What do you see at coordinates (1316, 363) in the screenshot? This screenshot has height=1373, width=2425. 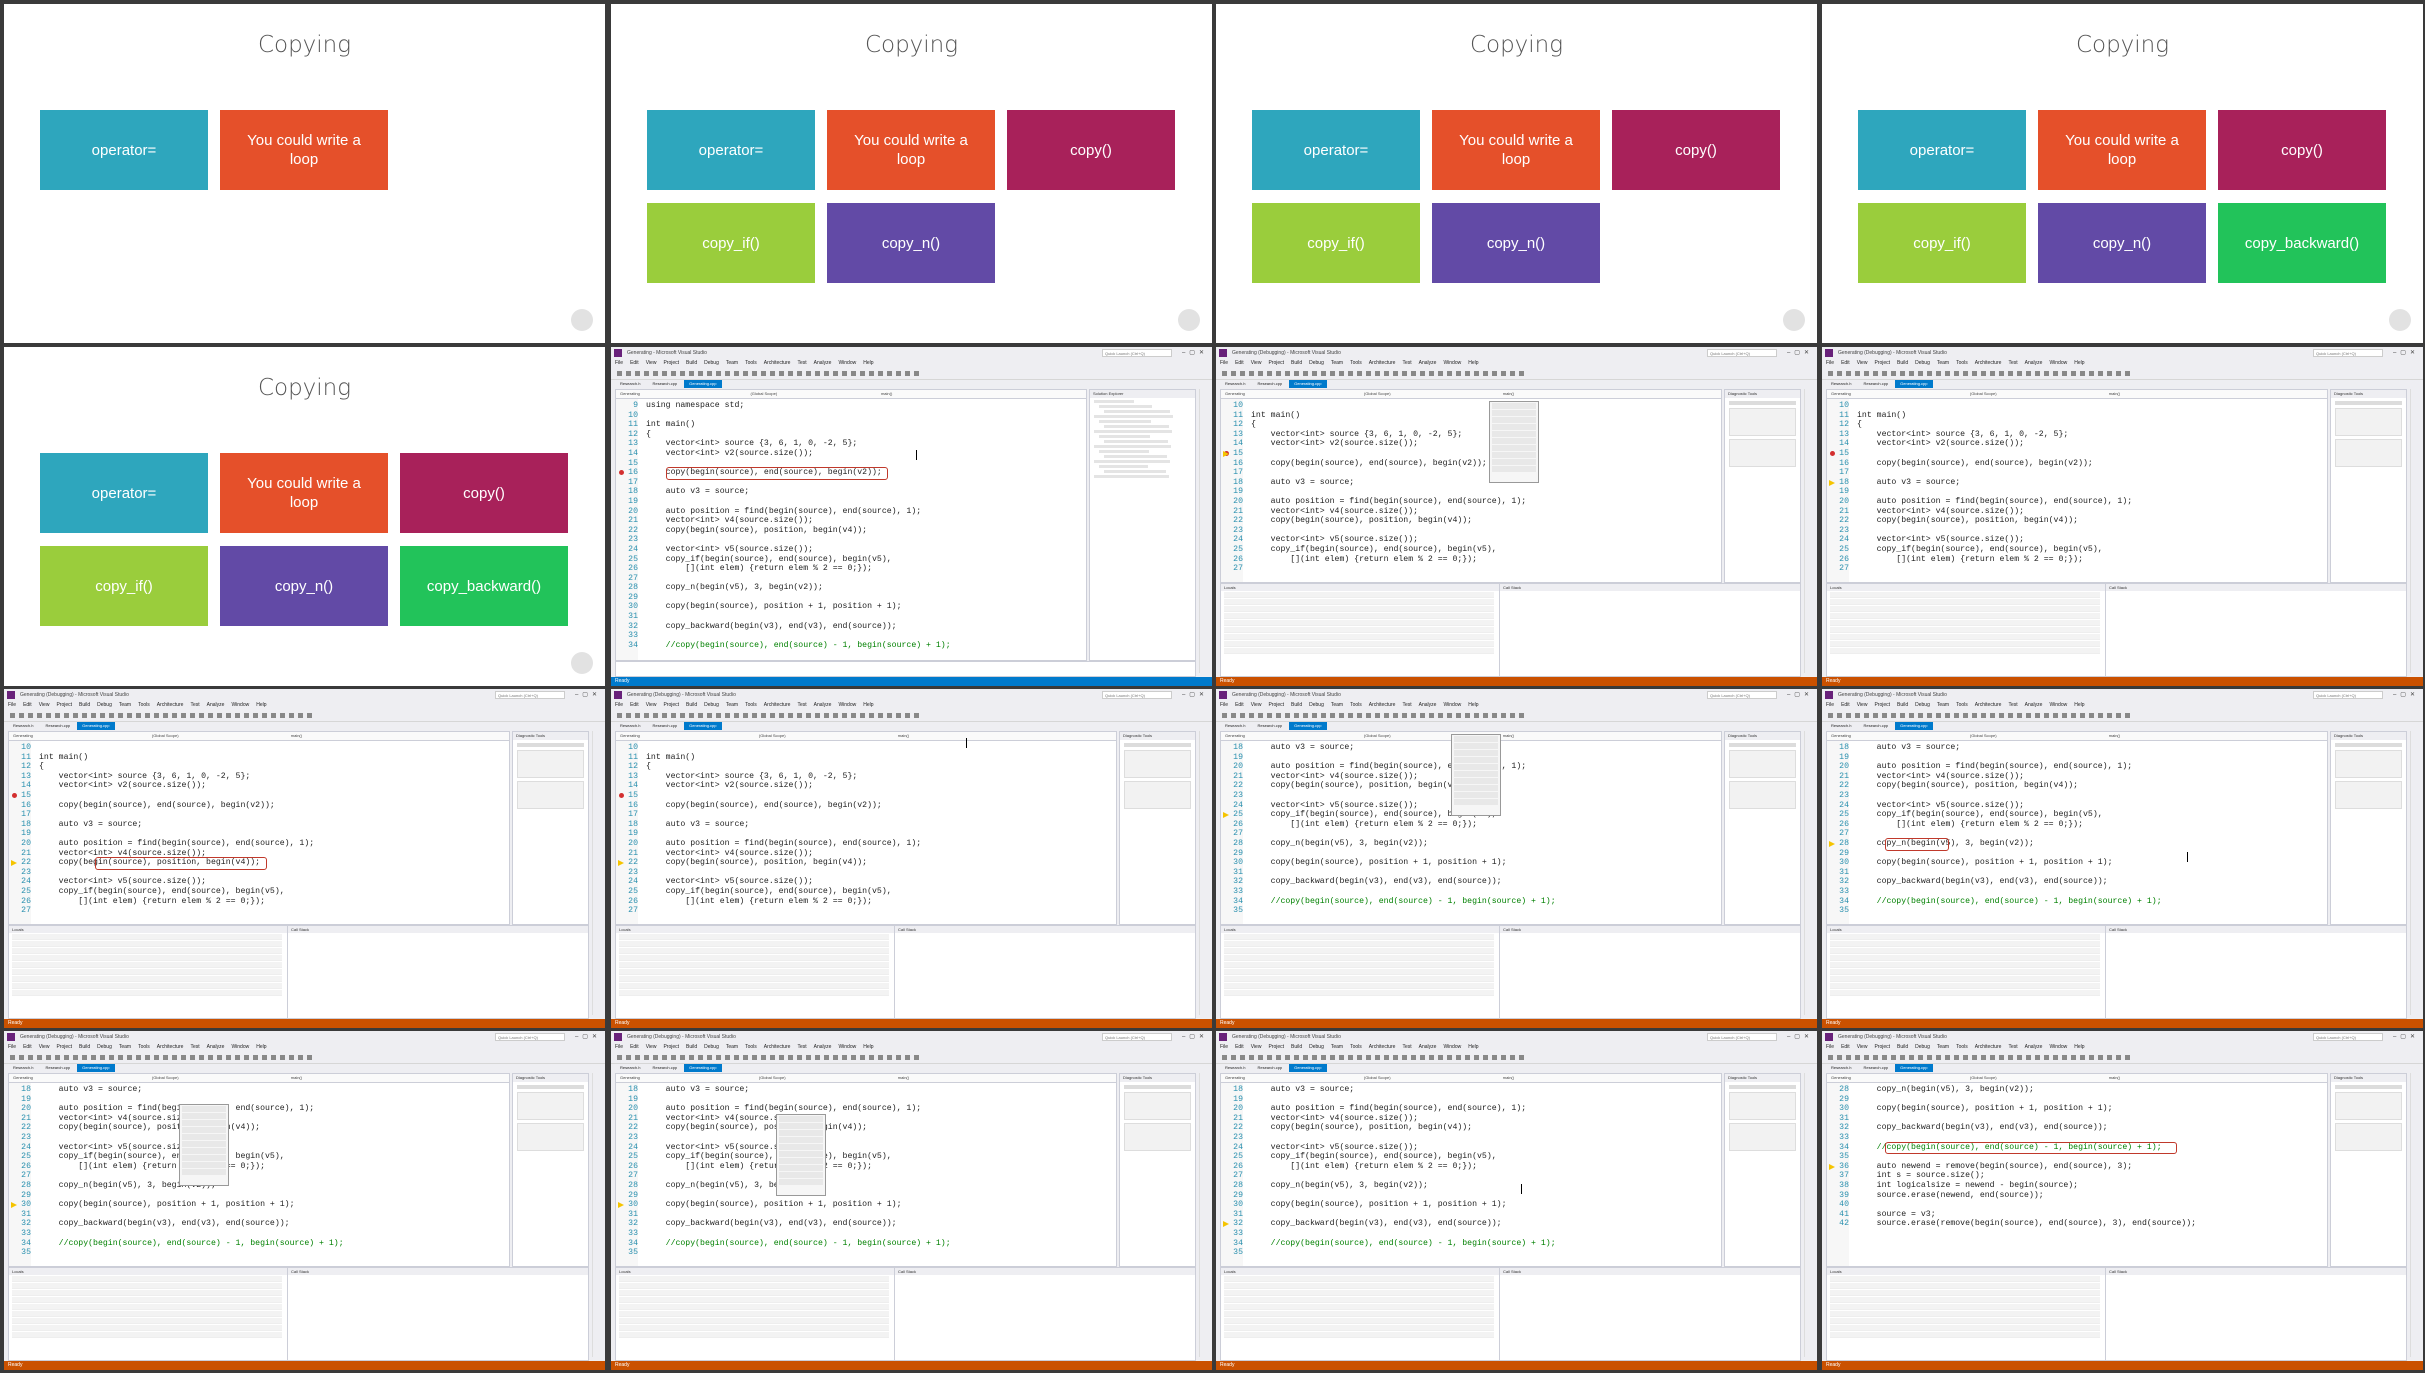 I see `menu-item: Debug` at bounding box center [1316, 363].